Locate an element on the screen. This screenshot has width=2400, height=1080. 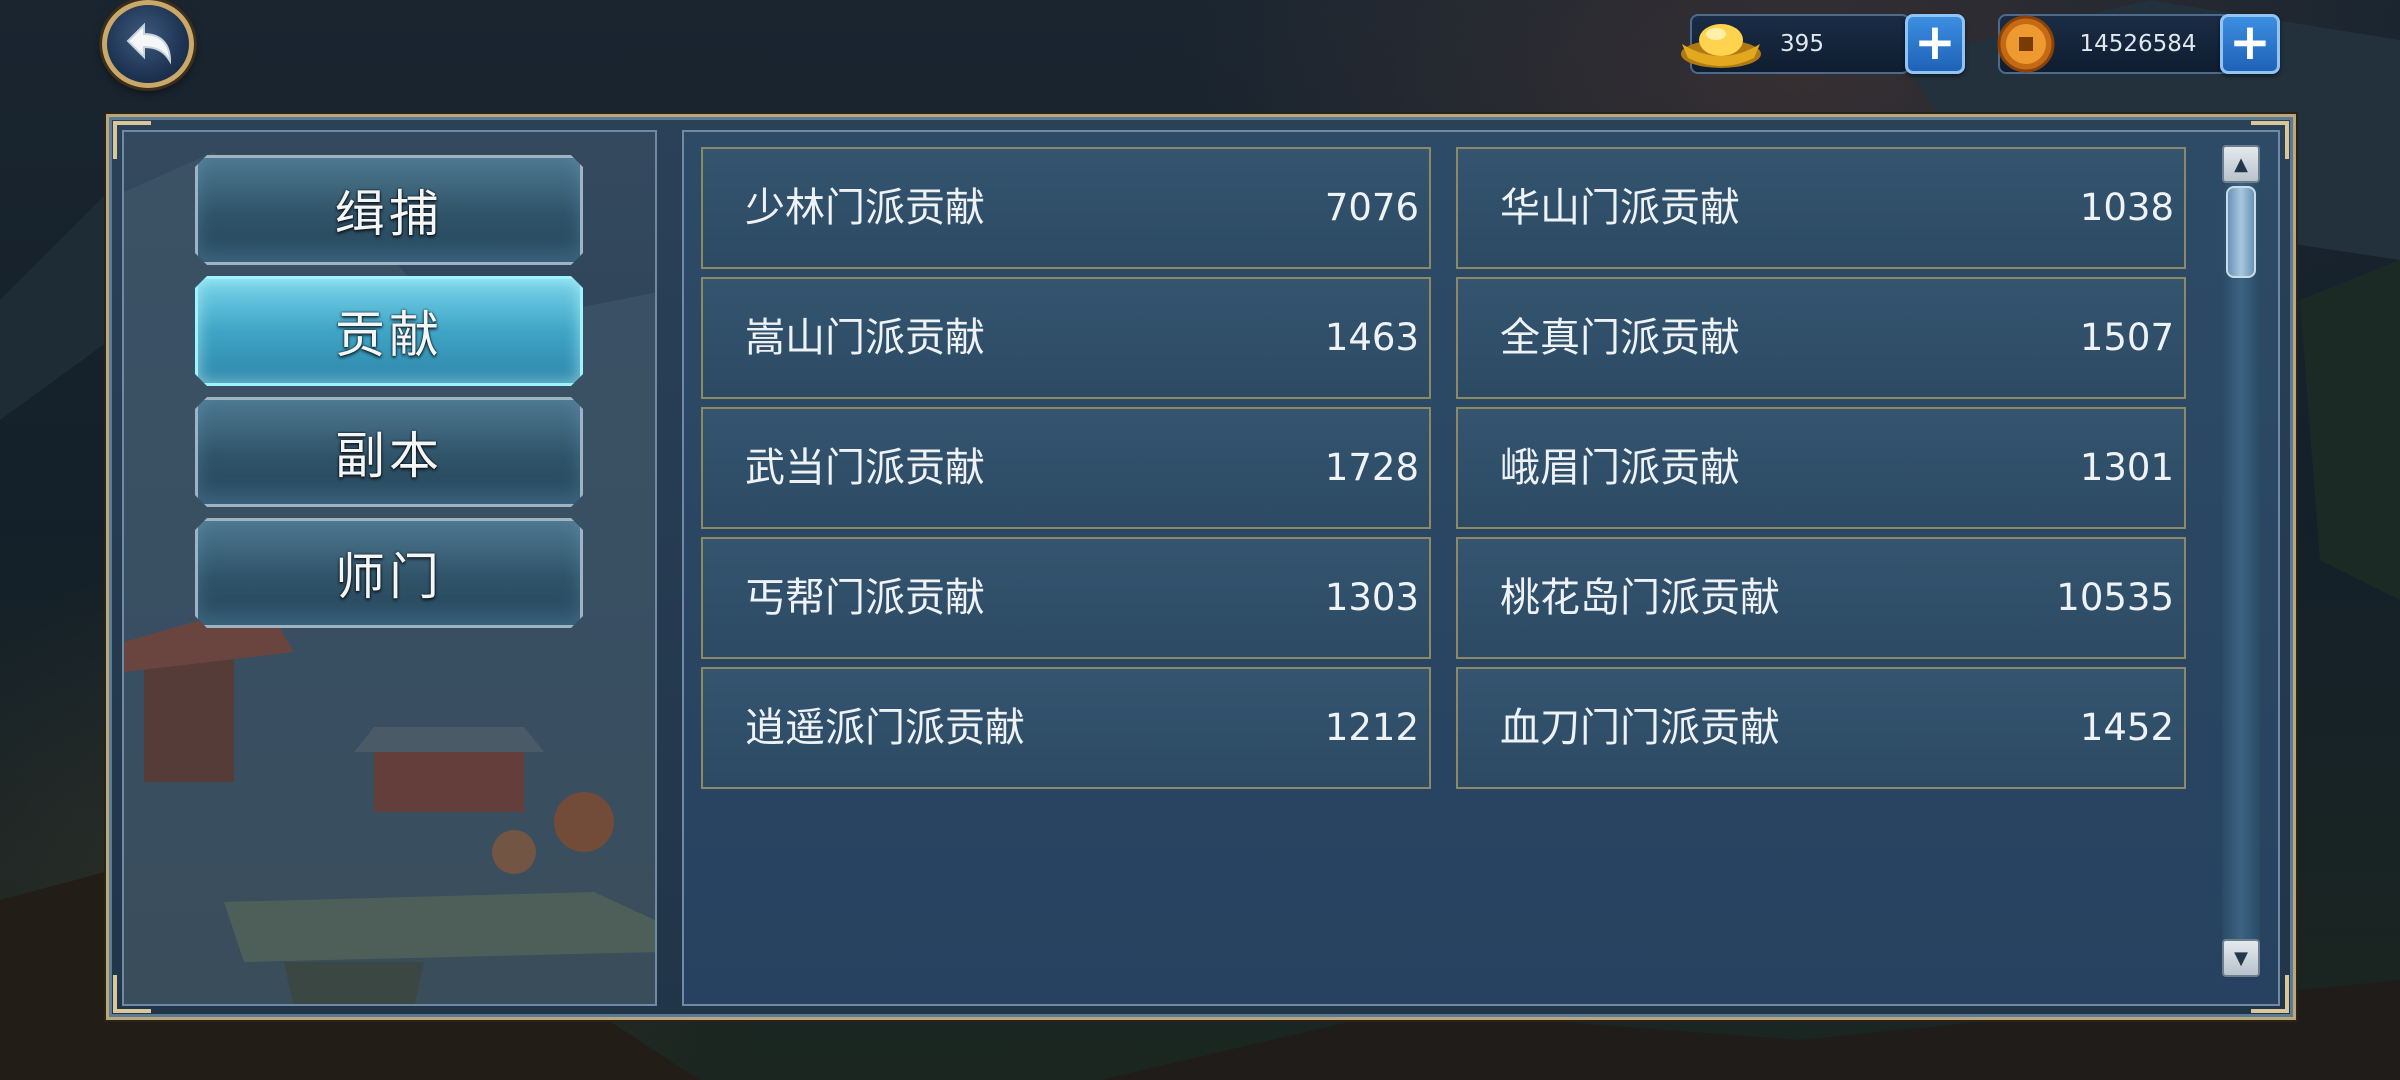
contribution-value: 1212 is located at coordinates (1371, 727).